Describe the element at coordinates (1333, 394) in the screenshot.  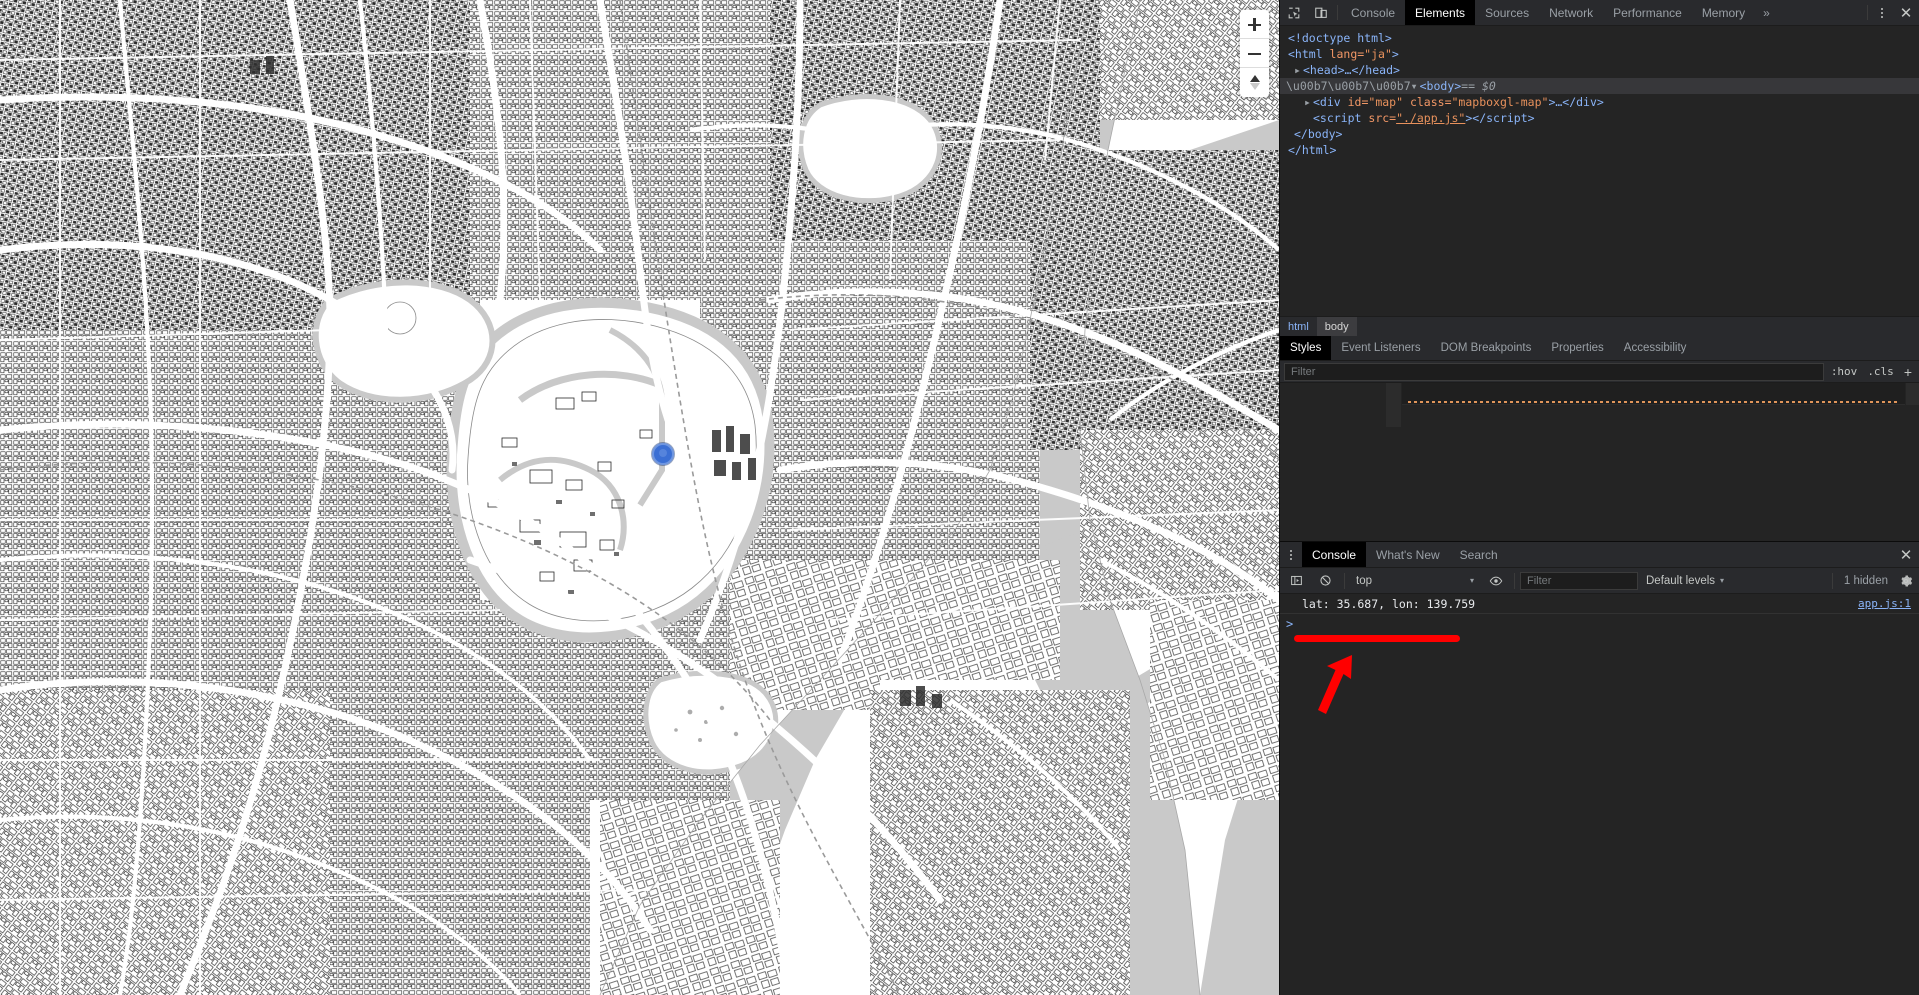
I see `styles-rule-gutter-left` at that location.